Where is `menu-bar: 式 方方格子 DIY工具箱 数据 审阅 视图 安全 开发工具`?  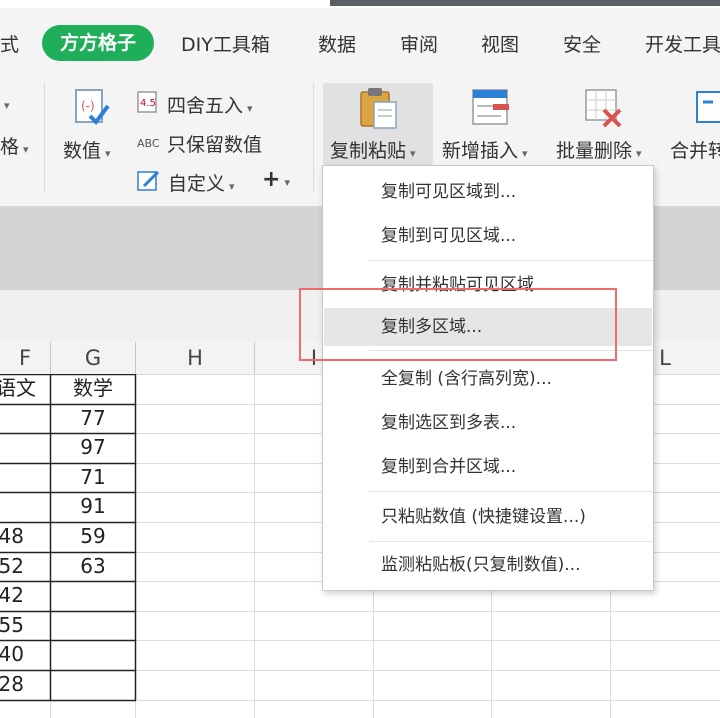
menu-bar: 式 方方格子 DIY工具箱 数据 审阅 视图 安全 开发工具 is located at coordinates (360, 41).